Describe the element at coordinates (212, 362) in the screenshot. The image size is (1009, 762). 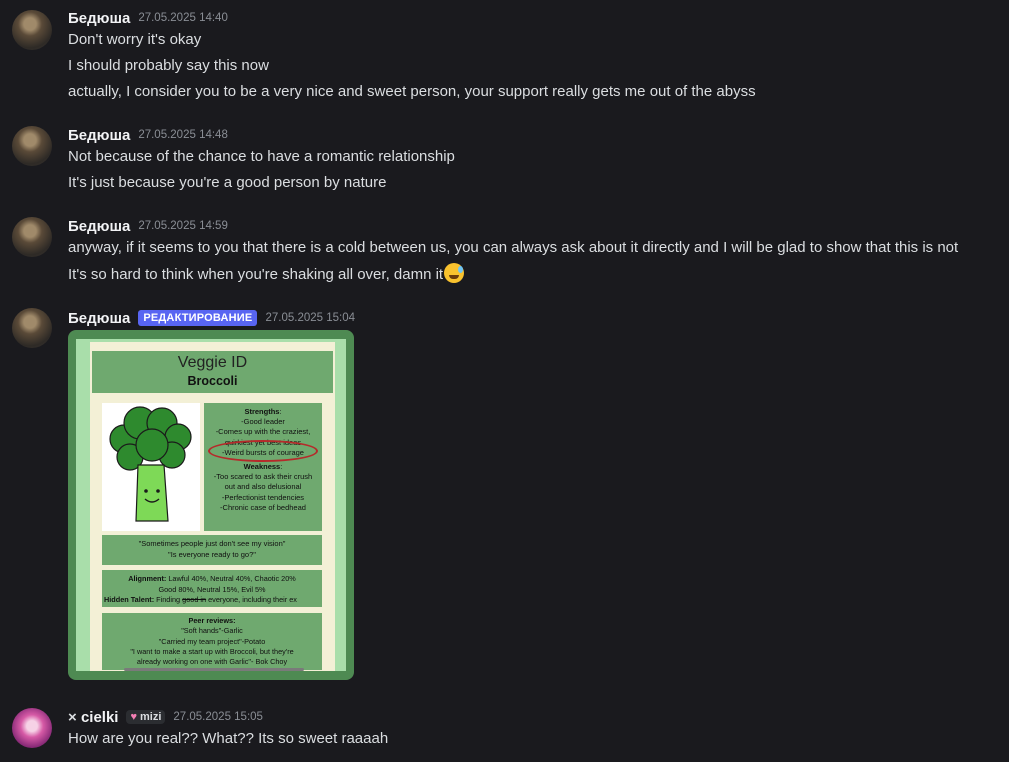
I see `veggie-id-title: Veggie ID` at that location.